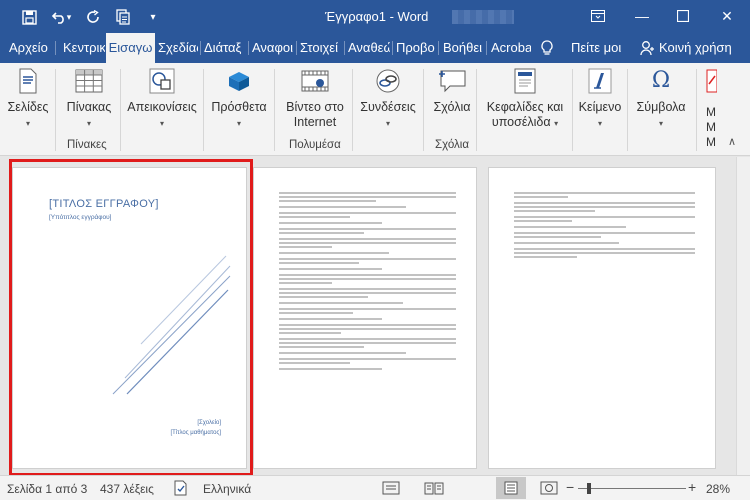  Describe the element at coordinates (711, 127) in the screenshot. I see `acrobat-truncated-label: ΜΜΜ` at that location.